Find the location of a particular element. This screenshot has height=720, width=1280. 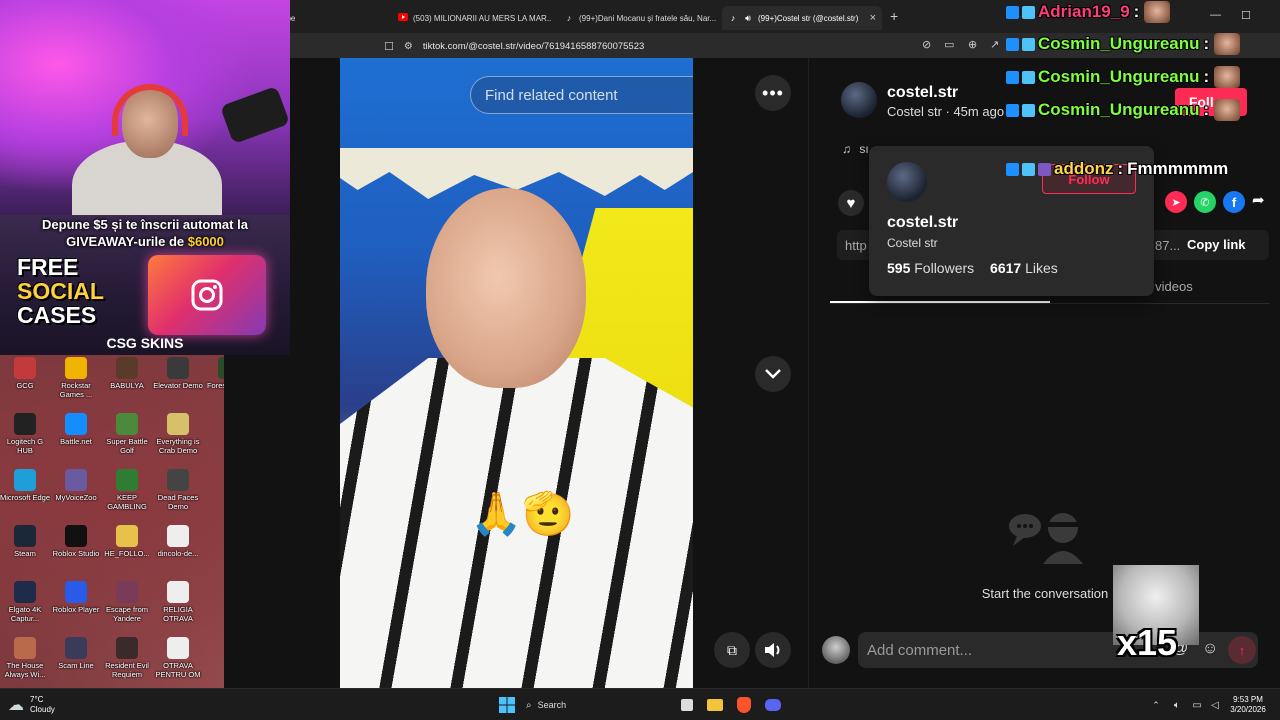

more-options-button: ••• is located at coordinates (773, 93).